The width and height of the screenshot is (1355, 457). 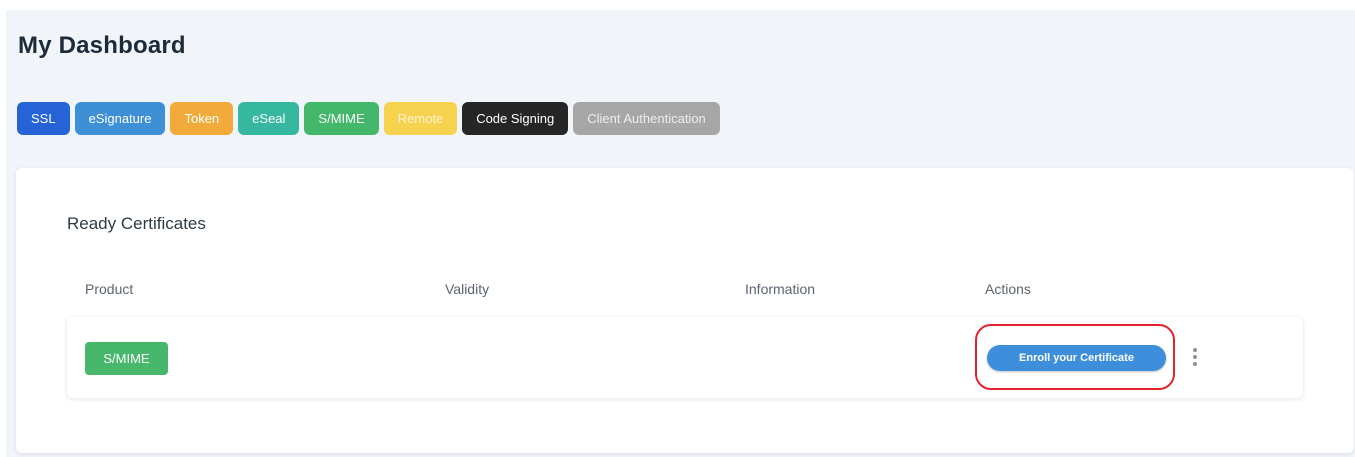 I want to click on tab-code-signing: Code Signing, so click(x=515, y=118).